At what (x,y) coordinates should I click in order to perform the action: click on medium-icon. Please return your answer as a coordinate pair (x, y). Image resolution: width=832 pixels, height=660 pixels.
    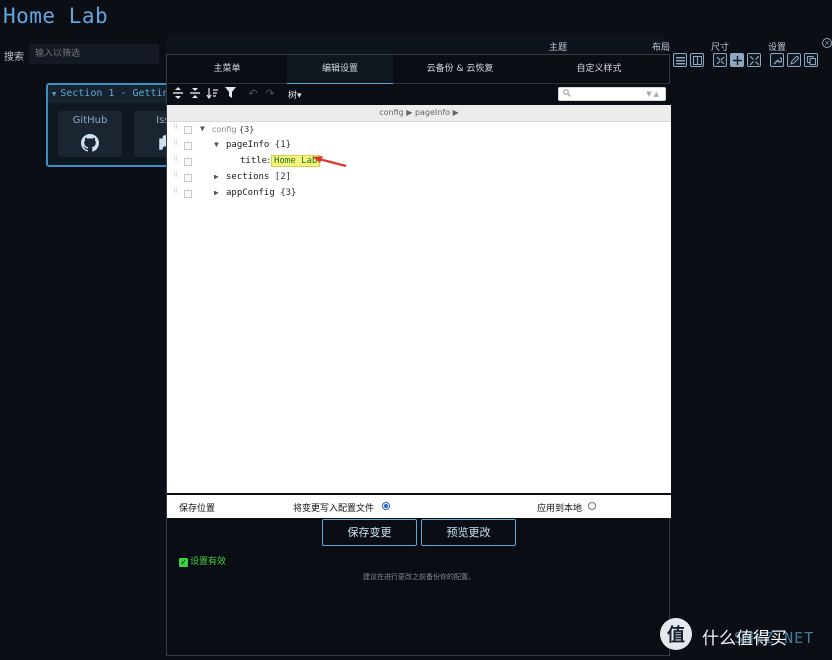
    Looking at the image, I should click on (737, 60).